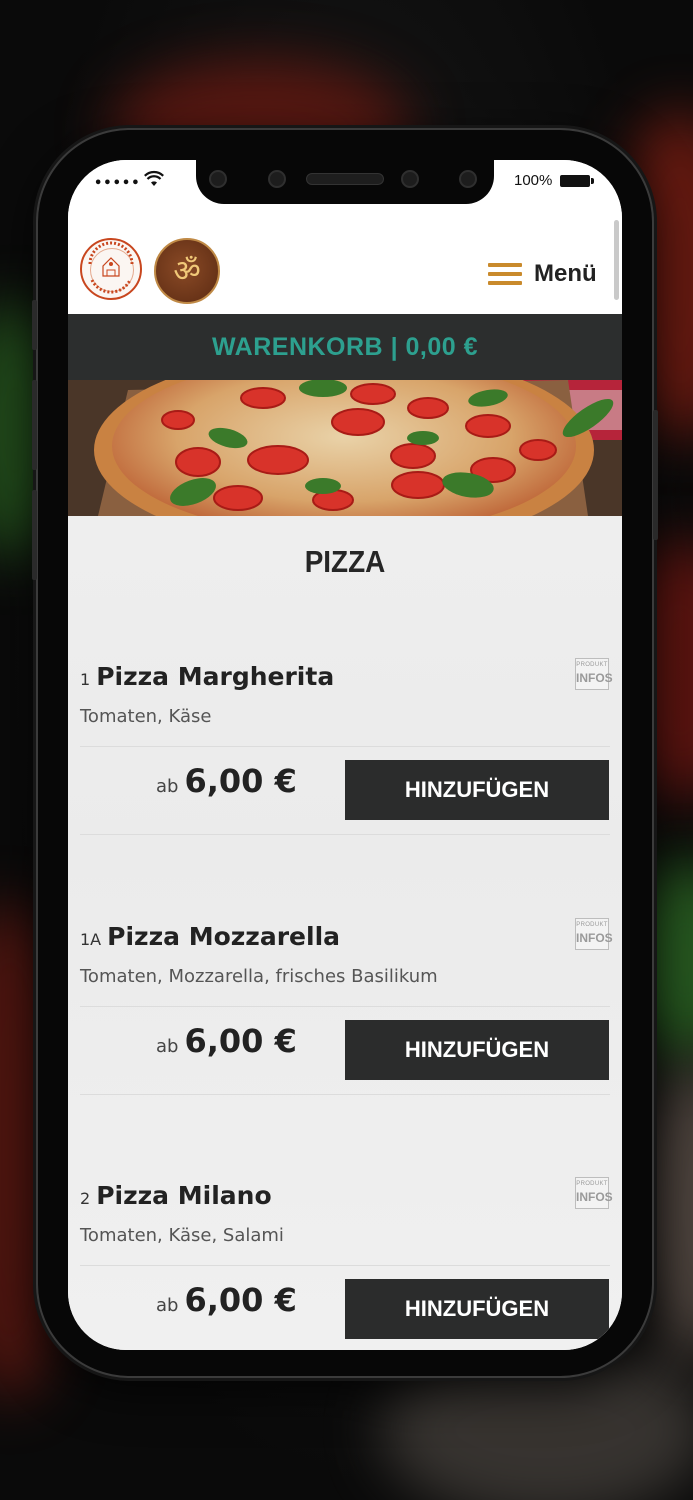 This screenshot has width=693, height=1500. What do you see at coordinates (505, 275) in the screenshot?
I see `hamburger-icon` at bounding box center [505, 275].